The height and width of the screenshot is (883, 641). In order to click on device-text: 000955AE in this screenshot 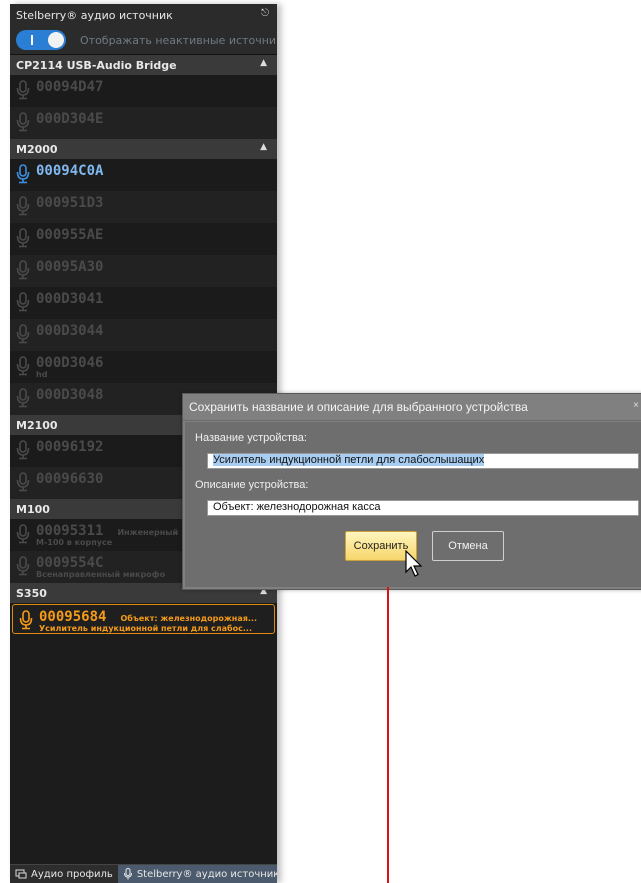, I will do `click(69, 235)`.